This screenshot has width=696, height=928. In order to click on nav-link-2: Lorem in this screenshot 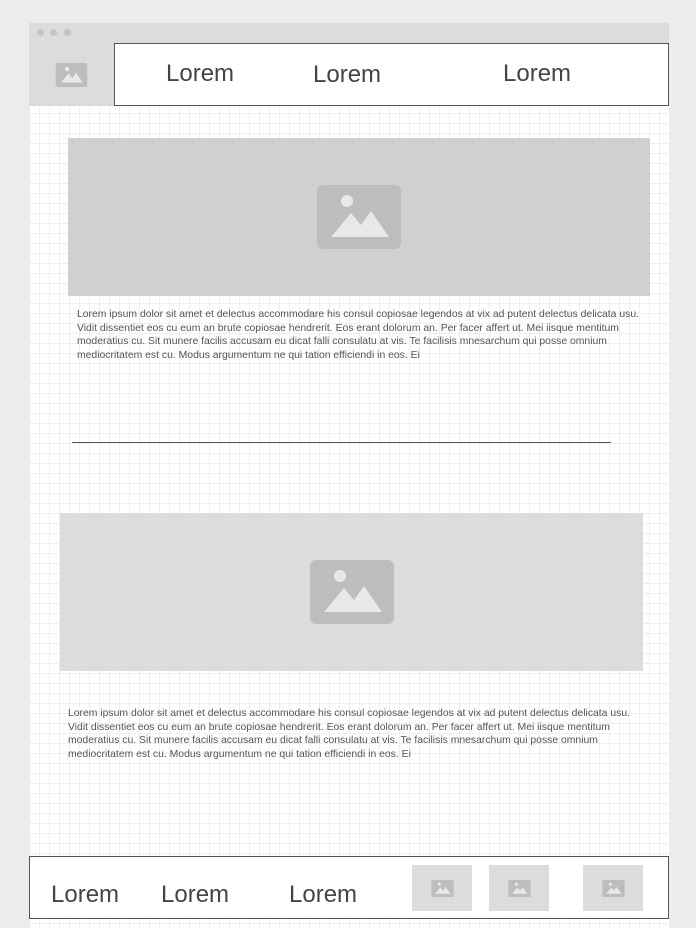, I will do `click(347, 75)`.